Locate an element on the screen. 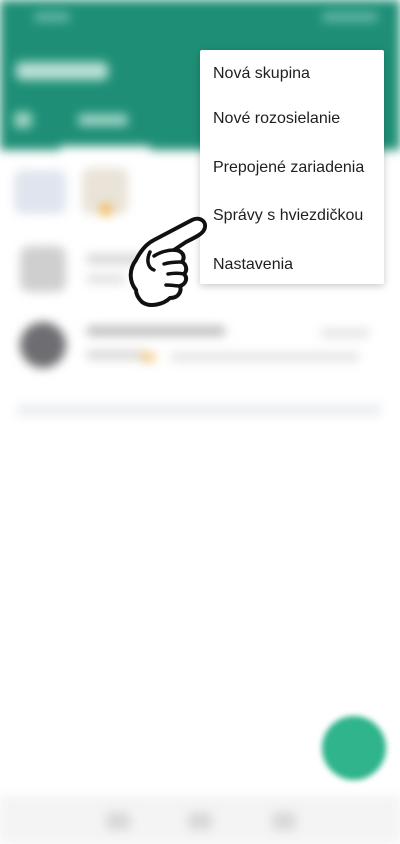 Image resolution: width=400 pixels, height=844 pixels. nav-recent-icon is located at coordinates (118, 821).